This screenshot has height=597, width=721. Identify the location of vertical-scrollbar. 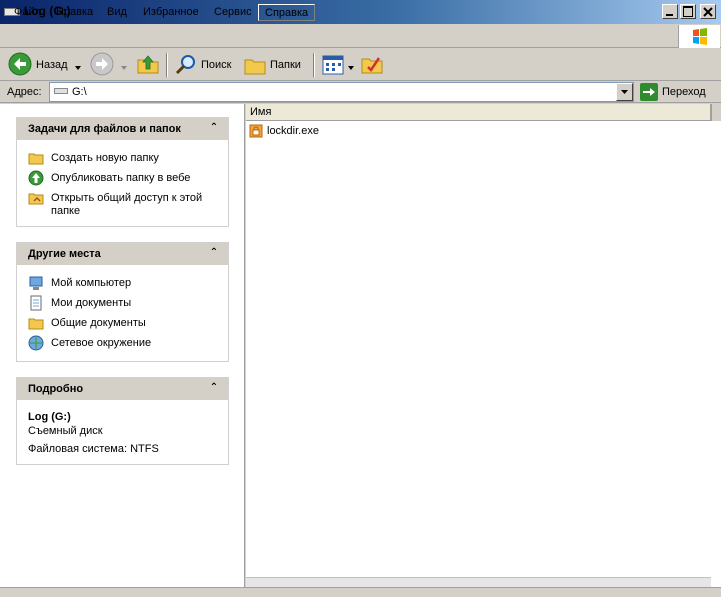
(716, 112).